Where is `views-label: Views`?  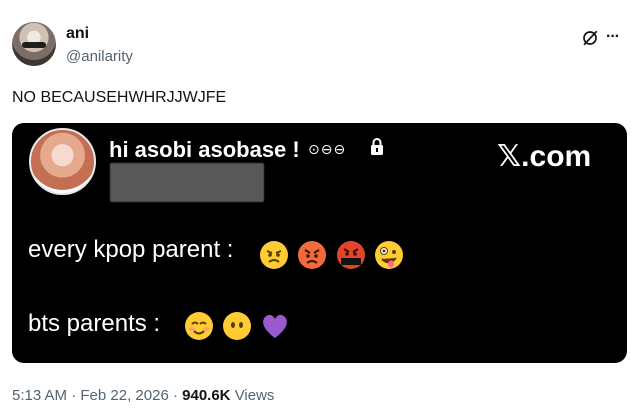 views-label: Views is located at coordinates (254, 395).